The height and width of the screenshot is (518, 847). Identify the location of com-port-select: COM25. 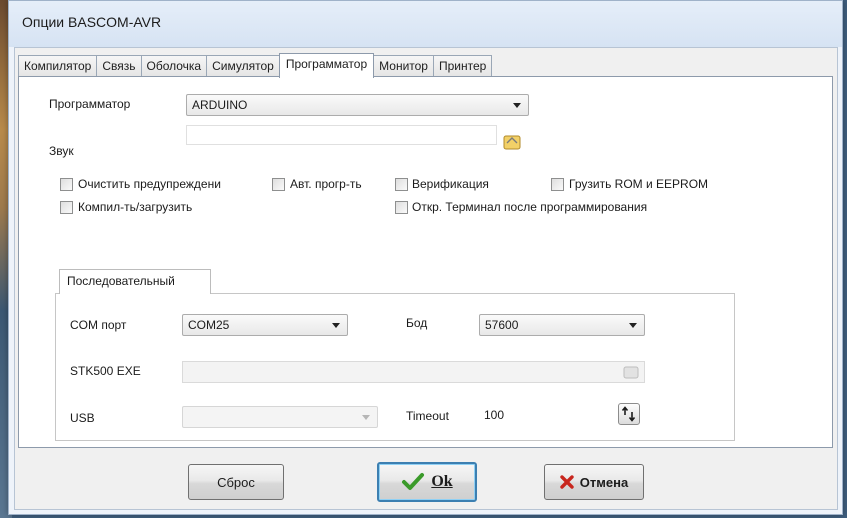
(265, 325).